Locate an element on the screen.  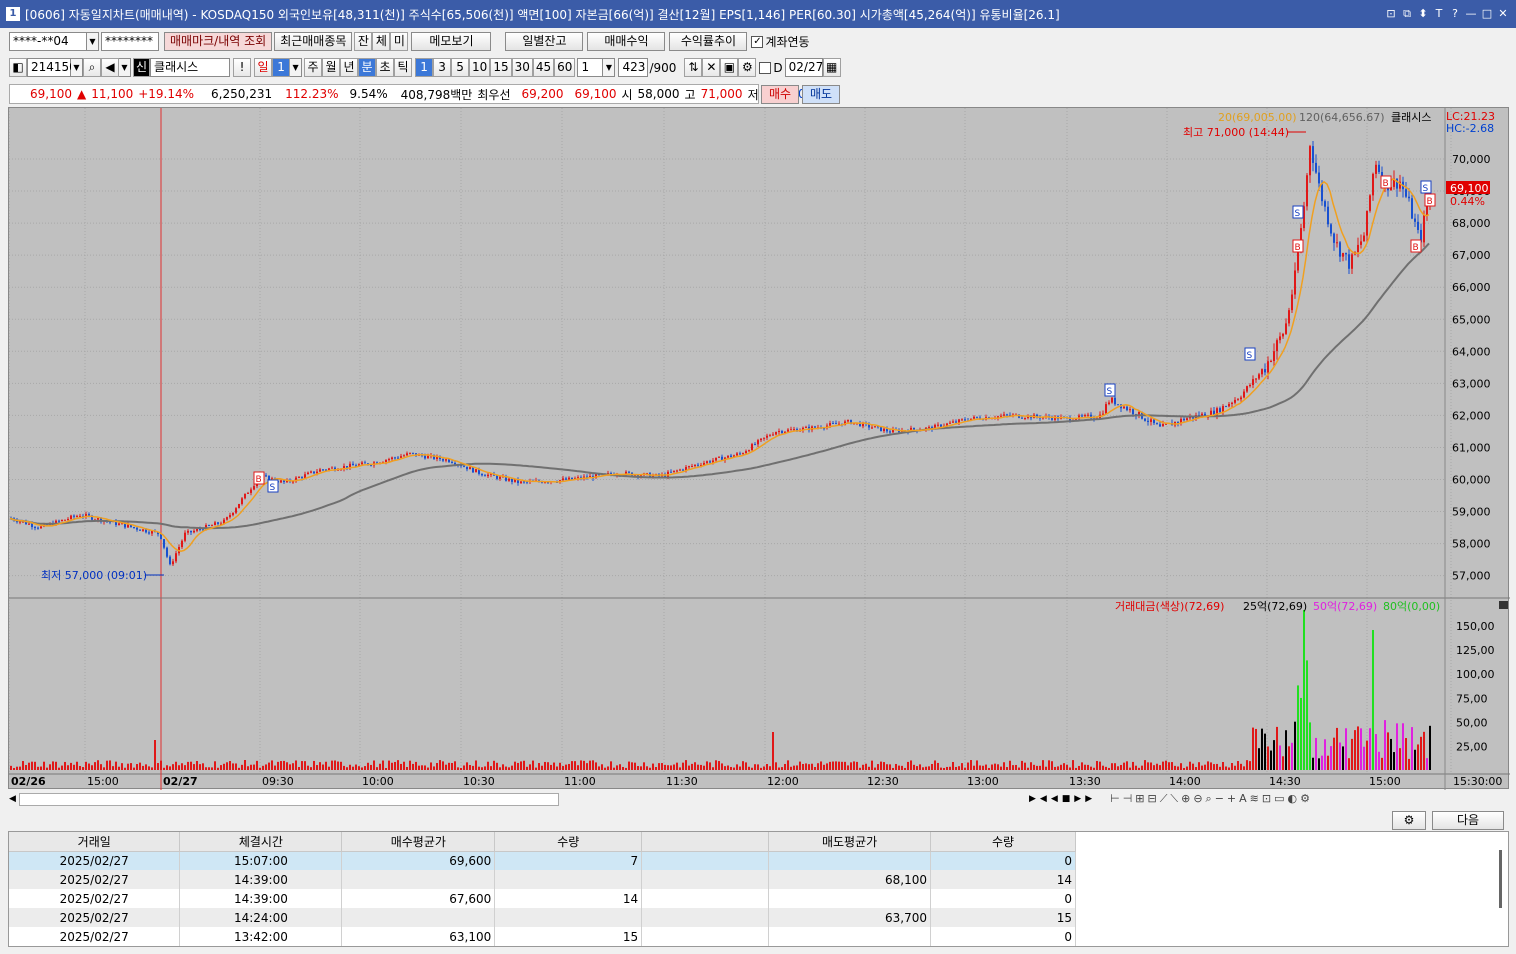
memo-button: 메모보기 is located at coordinates (451, 41).